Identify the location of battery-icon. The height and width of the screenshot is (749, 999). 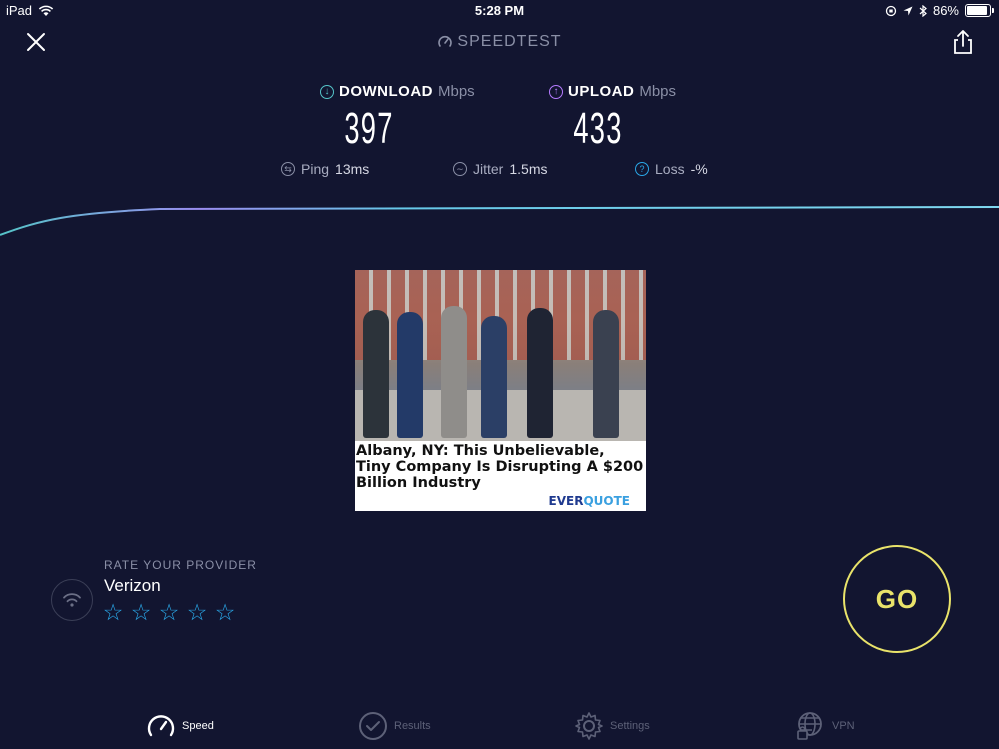
(979, 10).